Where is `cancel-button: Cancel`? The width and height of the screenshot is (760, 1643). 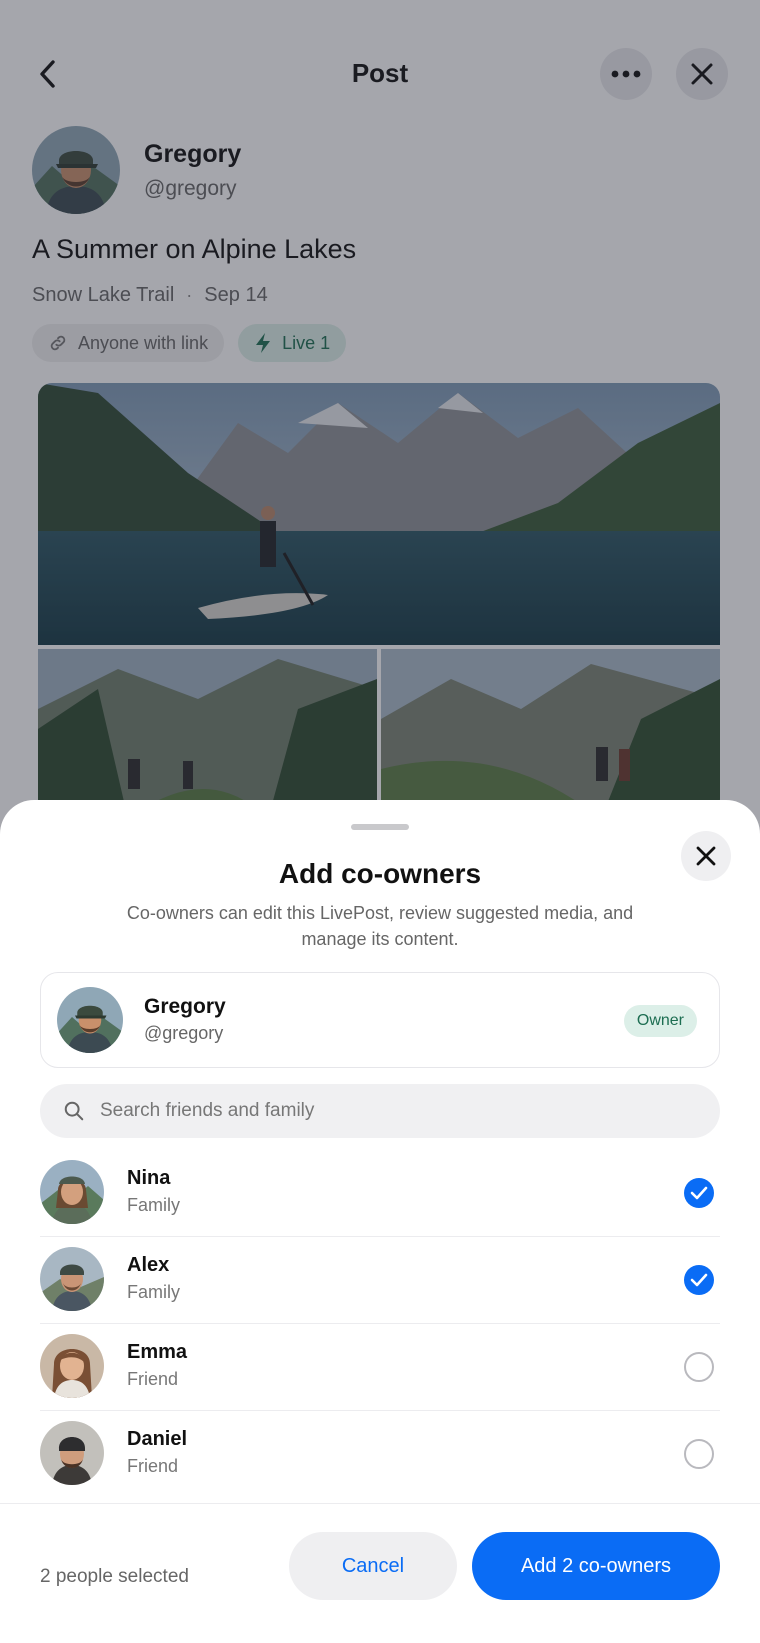
cancel-button: Cancel is located at coordinates (373, 1566).